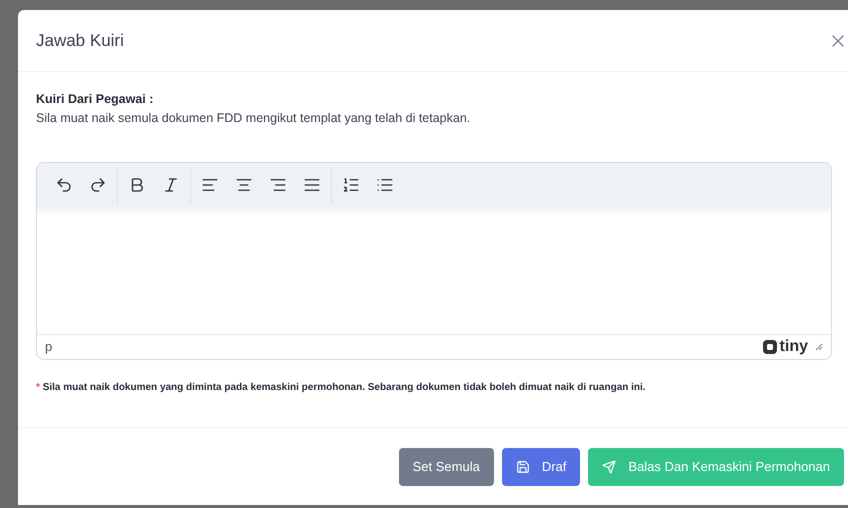  I want to click on submit-button: Balas Dan Kemaskini Permohonan, so click(716, 467).